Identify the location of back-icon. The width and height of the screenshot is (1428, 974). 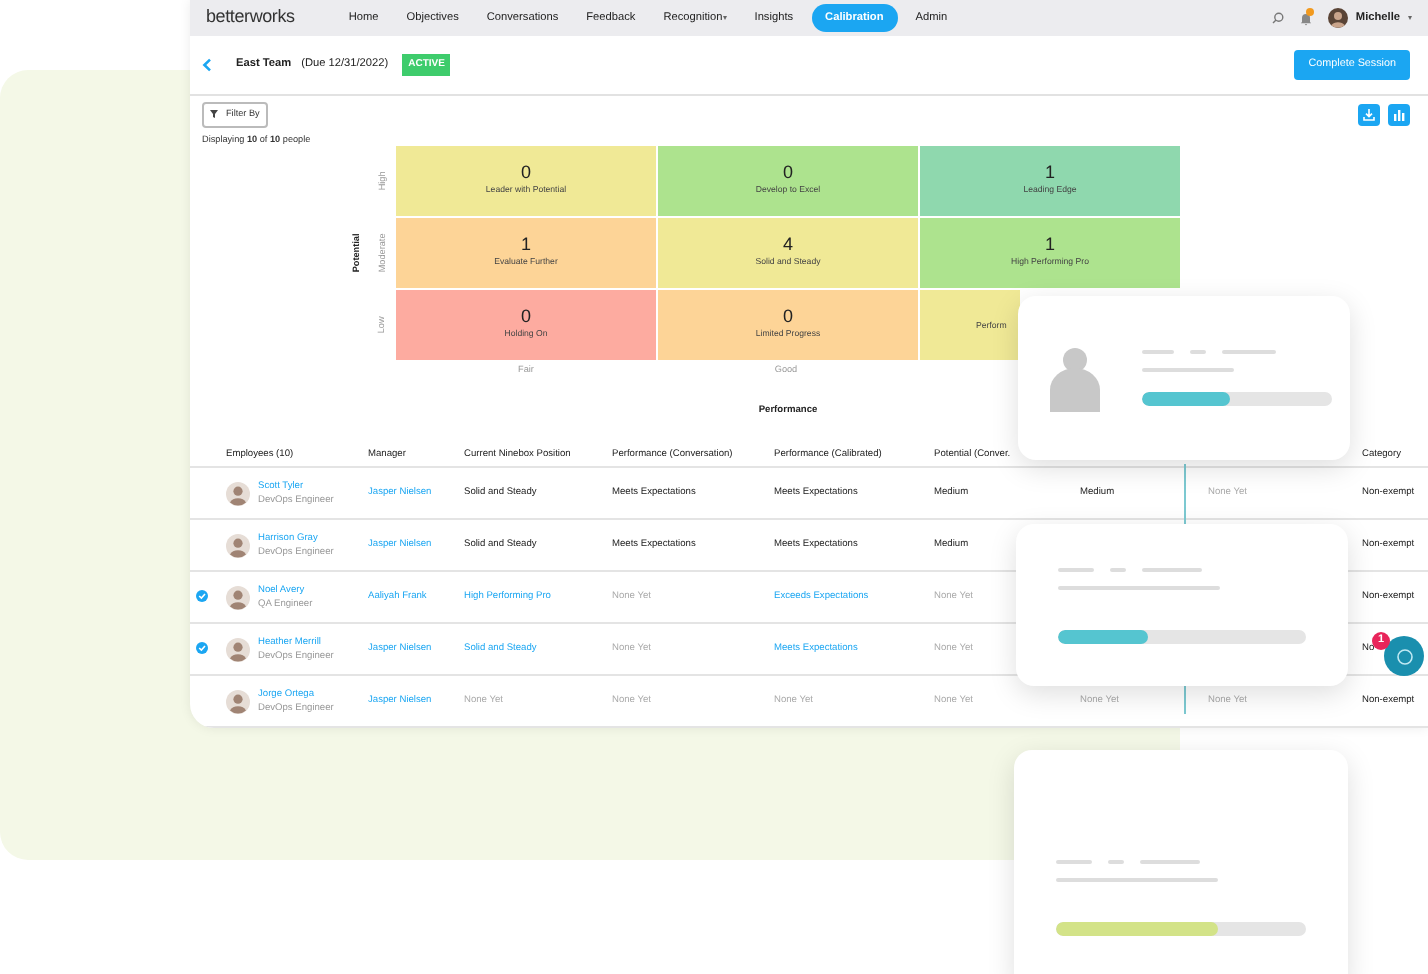
(207, 65).